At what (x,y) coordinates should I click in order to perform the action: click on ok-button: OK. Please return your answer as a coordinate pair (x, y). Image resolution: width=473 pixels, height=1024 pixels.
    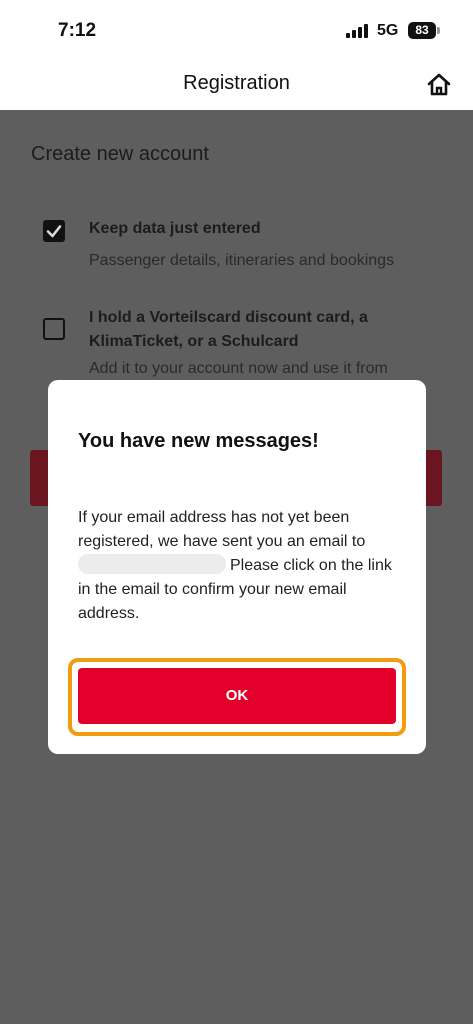
    Looking at the image, I should click on (237, 696).